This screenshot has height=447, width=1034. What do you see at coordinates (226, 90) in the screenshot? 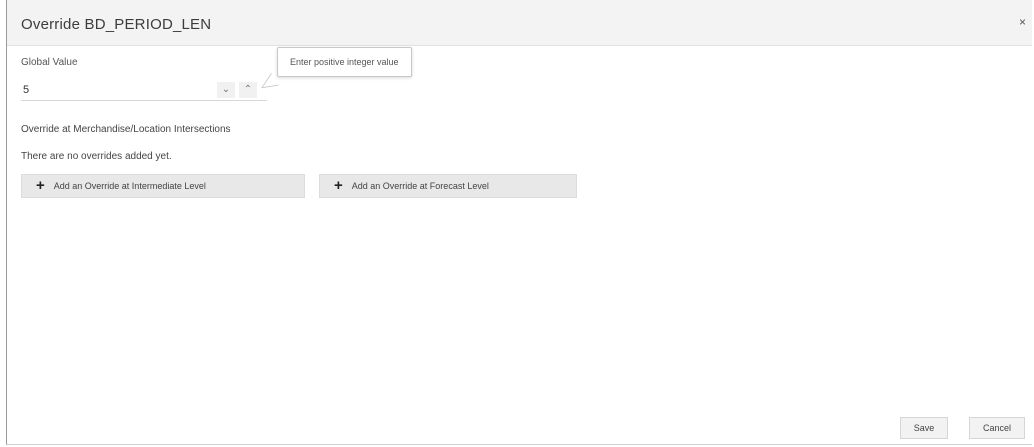
I see `chevron-down-icon: ⌄` at bounding box center [226, 90].